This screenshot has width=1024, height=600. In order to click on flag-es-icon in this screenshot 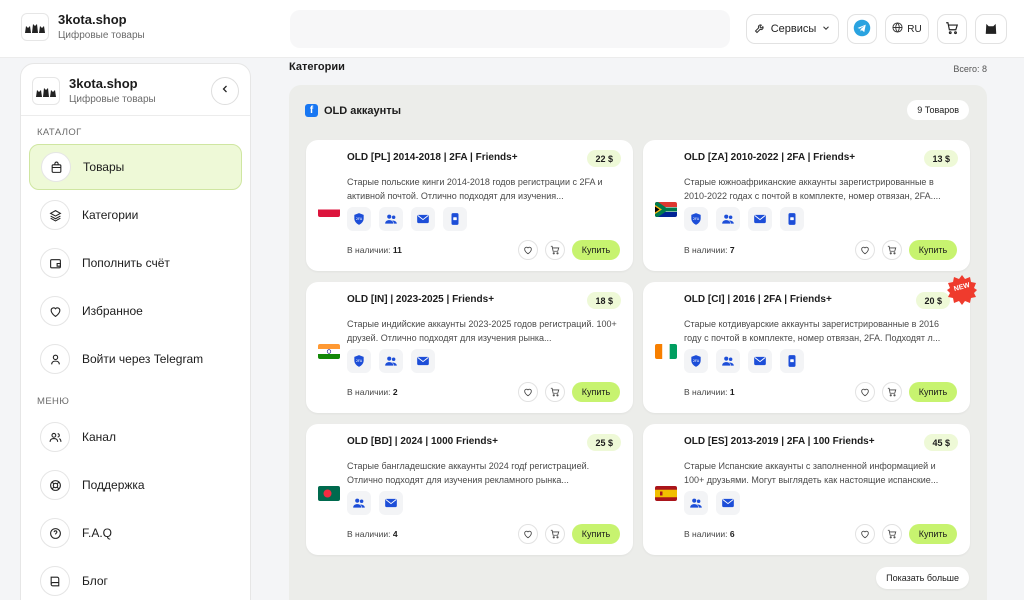, I will do `click(666, 493)`.